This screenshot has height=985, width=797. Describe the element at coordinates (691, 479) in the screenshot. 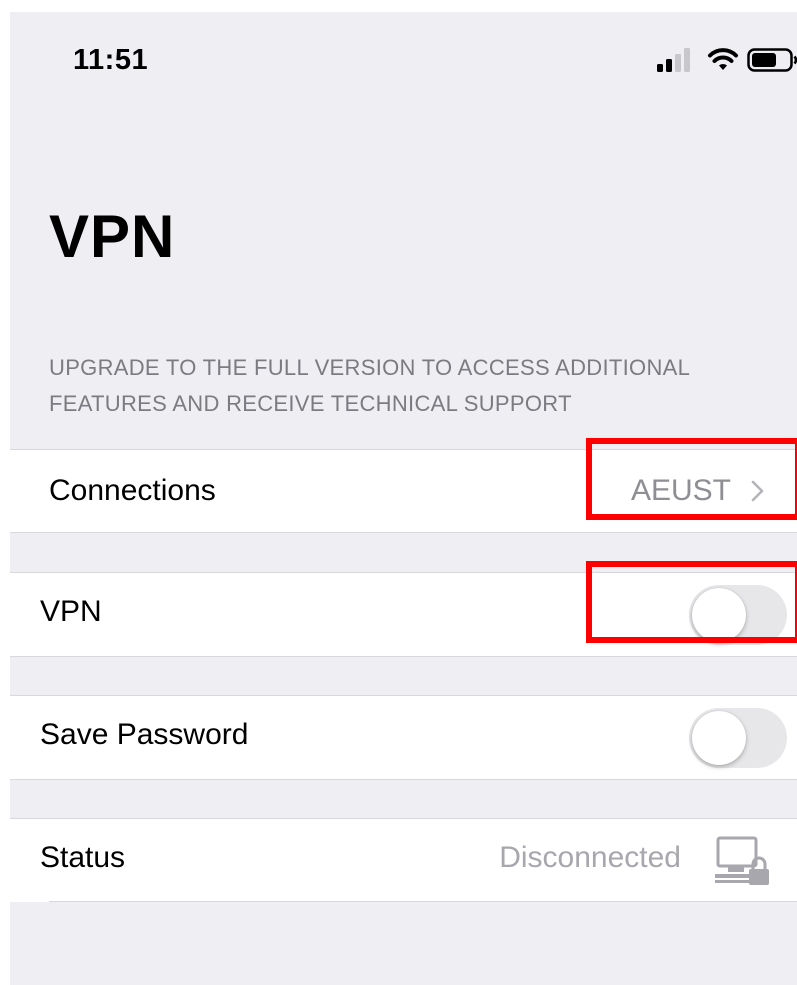

I see `connections-highlight-box` at that location.